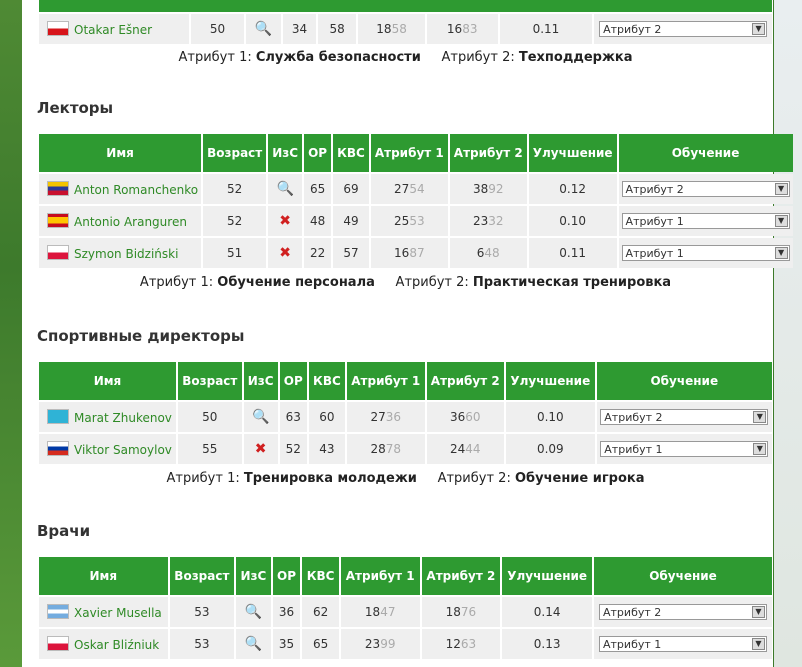 Image resolution: width=802 pixels, height=667 pixels. Describe the element at coordinates (385, 417) in the screenshot. I see `attr1-cell: 2736` at that location.